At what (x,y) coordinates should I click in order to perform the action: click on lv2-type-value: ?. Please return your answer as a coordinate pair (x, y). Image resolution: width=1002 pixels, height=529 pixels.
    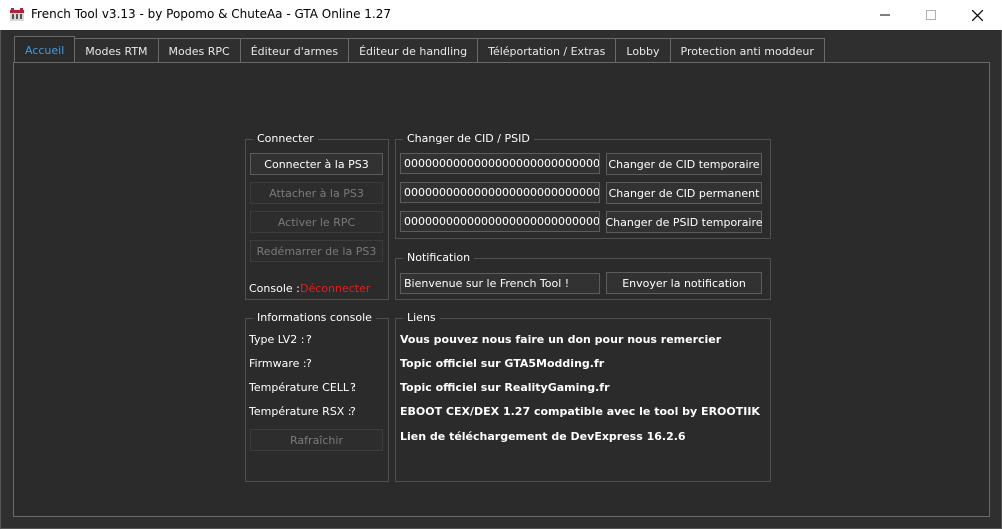
    Looking at the image, I should click on (309, 339).